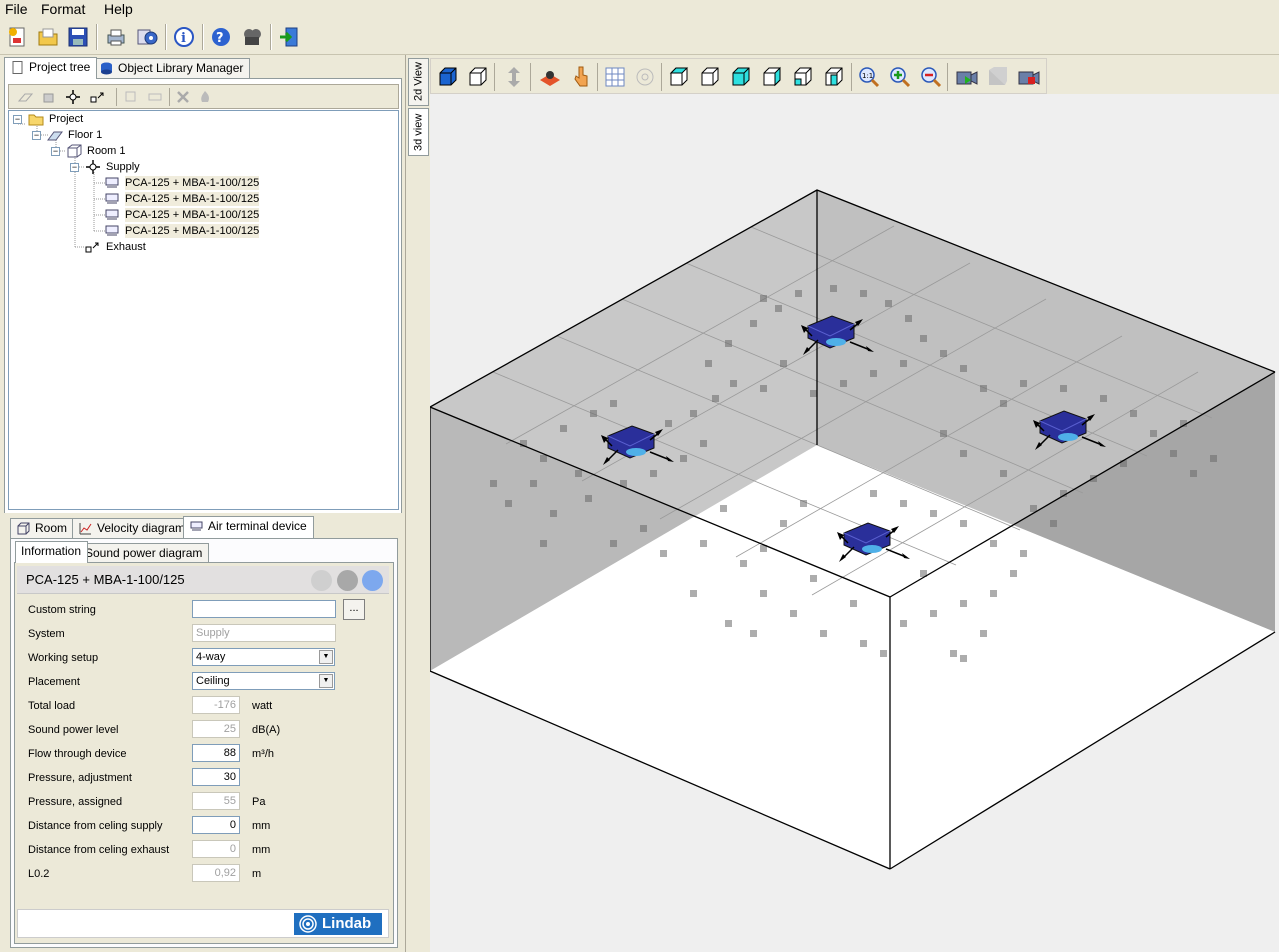  What do you see at coordinates (252, 37) in the screenshot?
I see `film-reel-icon` at bounding box center [252, 37].